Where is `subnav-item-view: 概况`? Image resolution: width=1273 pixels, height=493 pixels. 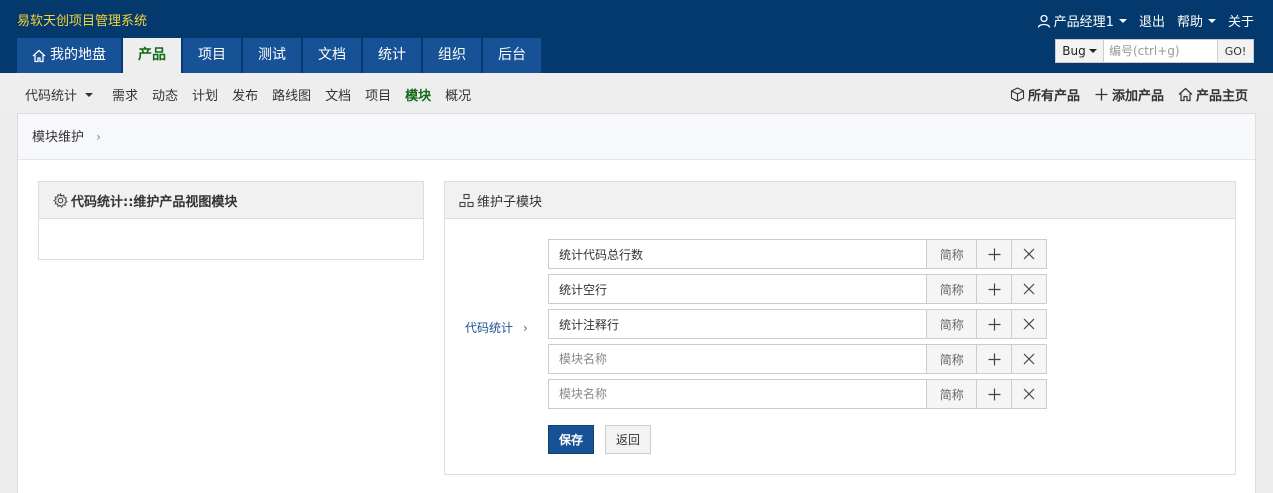
subnav-item-view: 概况 is located at coordinates (458, 94).